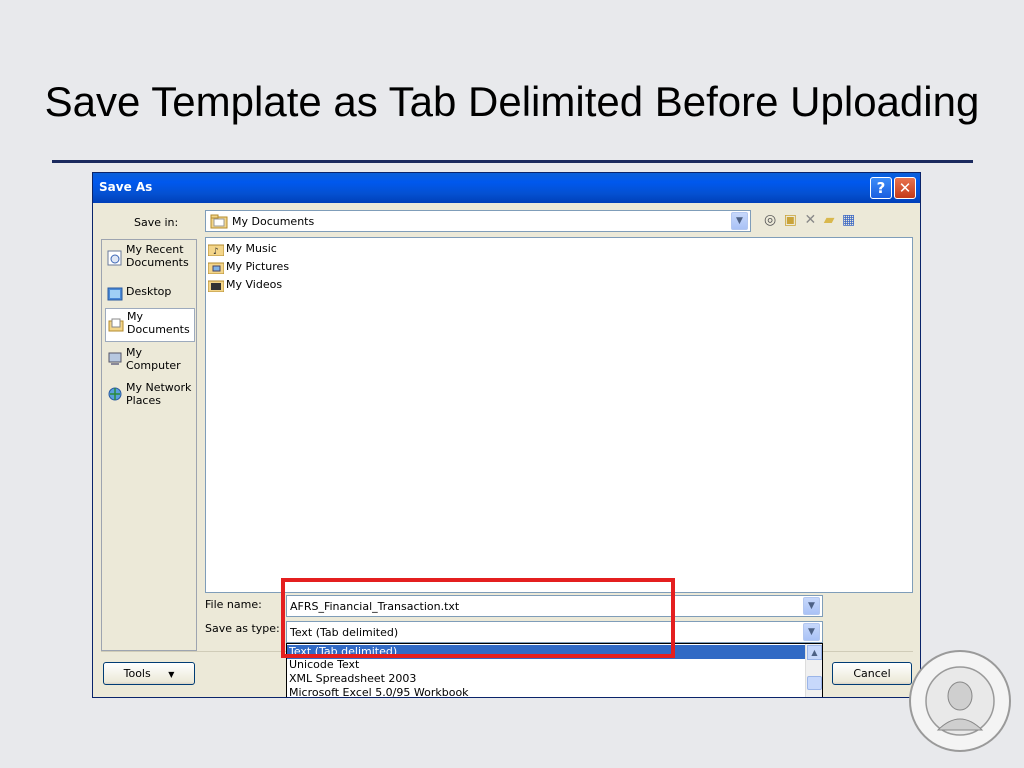 The height and width of the screenshot is (768, 1024). What do you see at coordinates (137, 673) in the screenshot?
I see `tools-label: Tools` at bounding box center [137, 673].